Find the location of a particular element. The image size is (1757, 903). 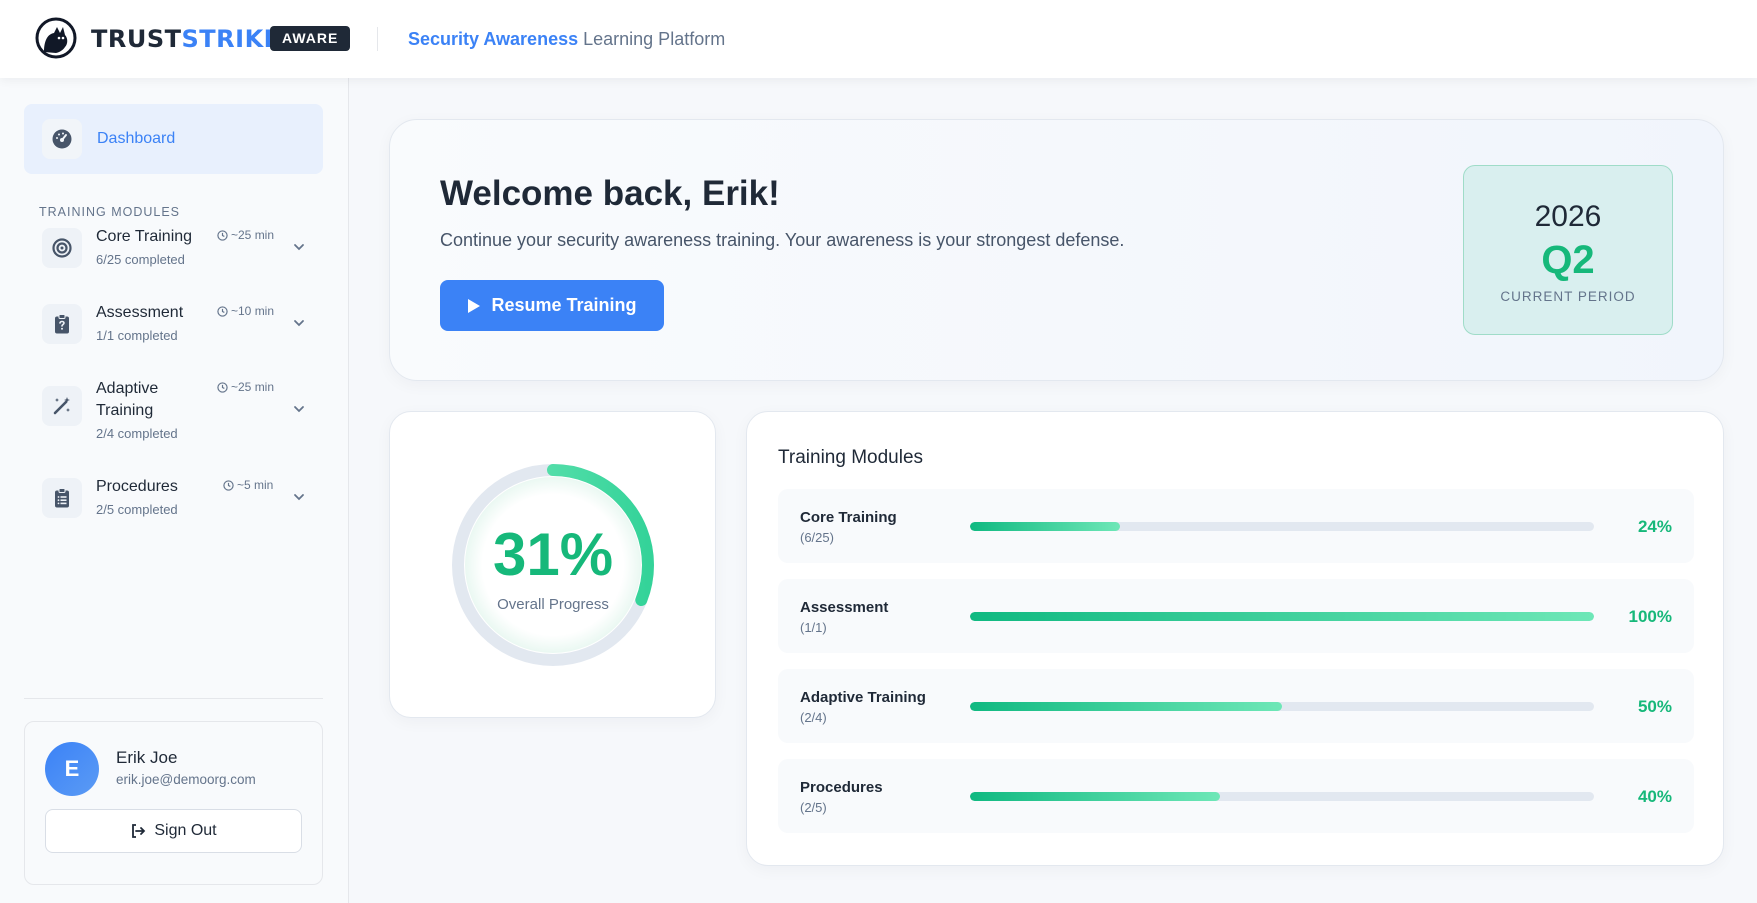

overall-label: Overall Progress is located at coordinates (553, 604).